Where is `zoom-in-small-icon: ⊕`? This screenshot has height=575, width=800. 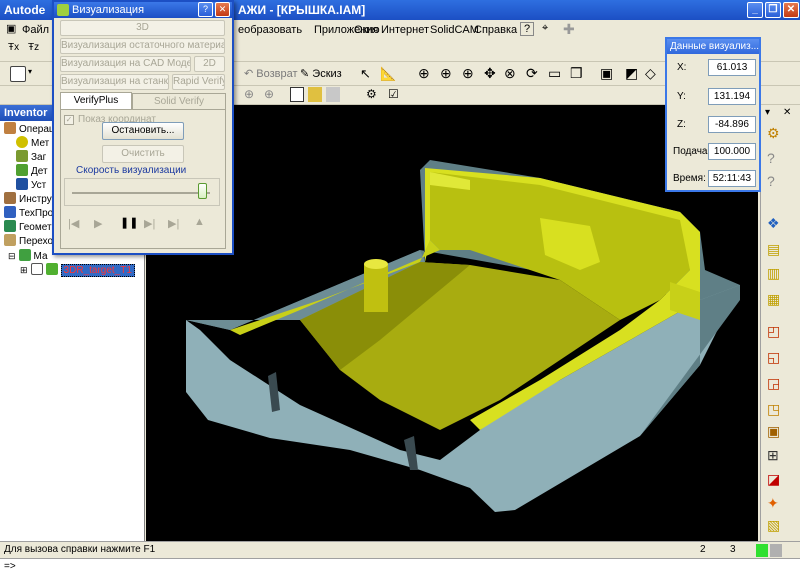
zoom-in-small-icon: ⊕ is located at coordinates (249, 94).